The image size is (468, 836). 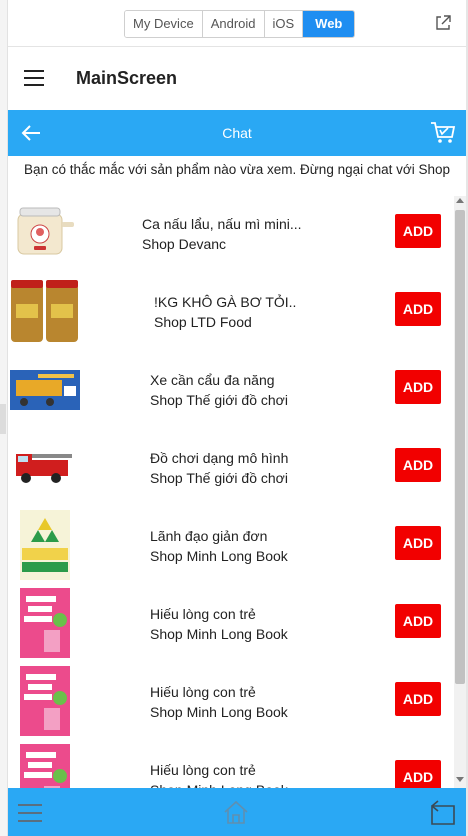 What do you see at coordinates (209, 536) in the screenshot?
I see `product-name: Lãnh đạo giản đơn` at bounding box center [209, 536].